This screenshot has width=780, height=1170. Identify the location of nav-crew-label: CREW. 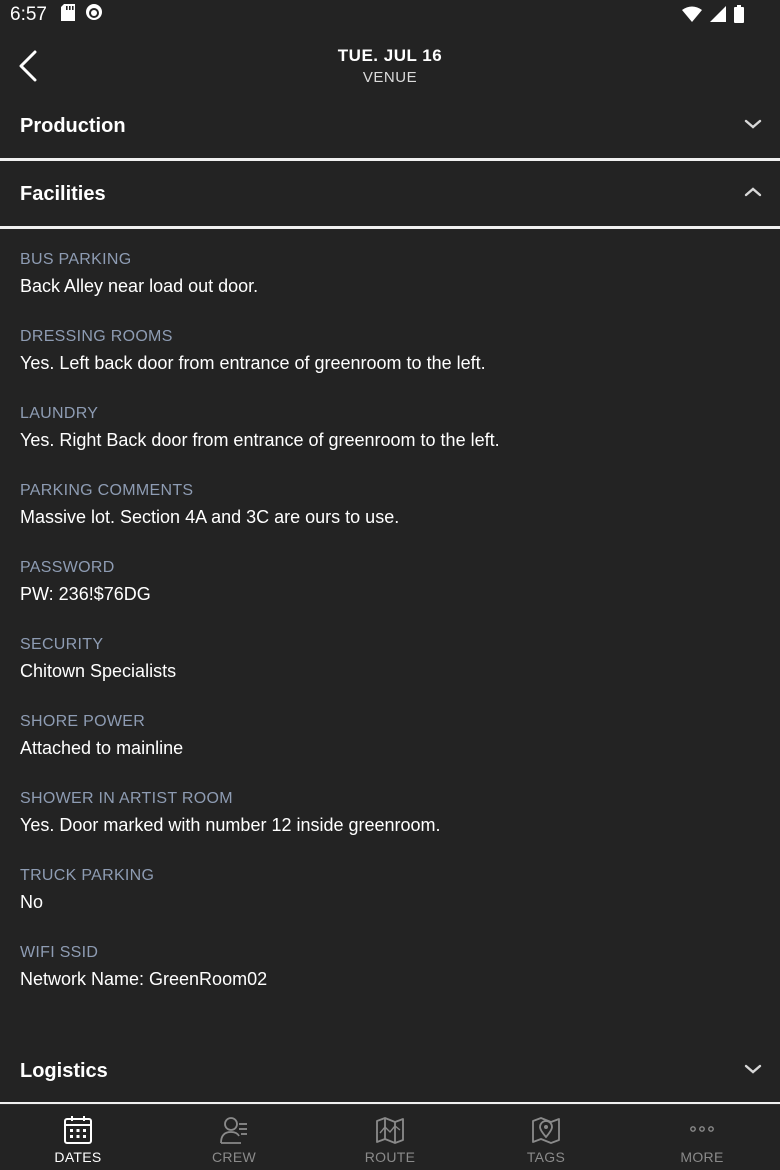
(234, 1157).